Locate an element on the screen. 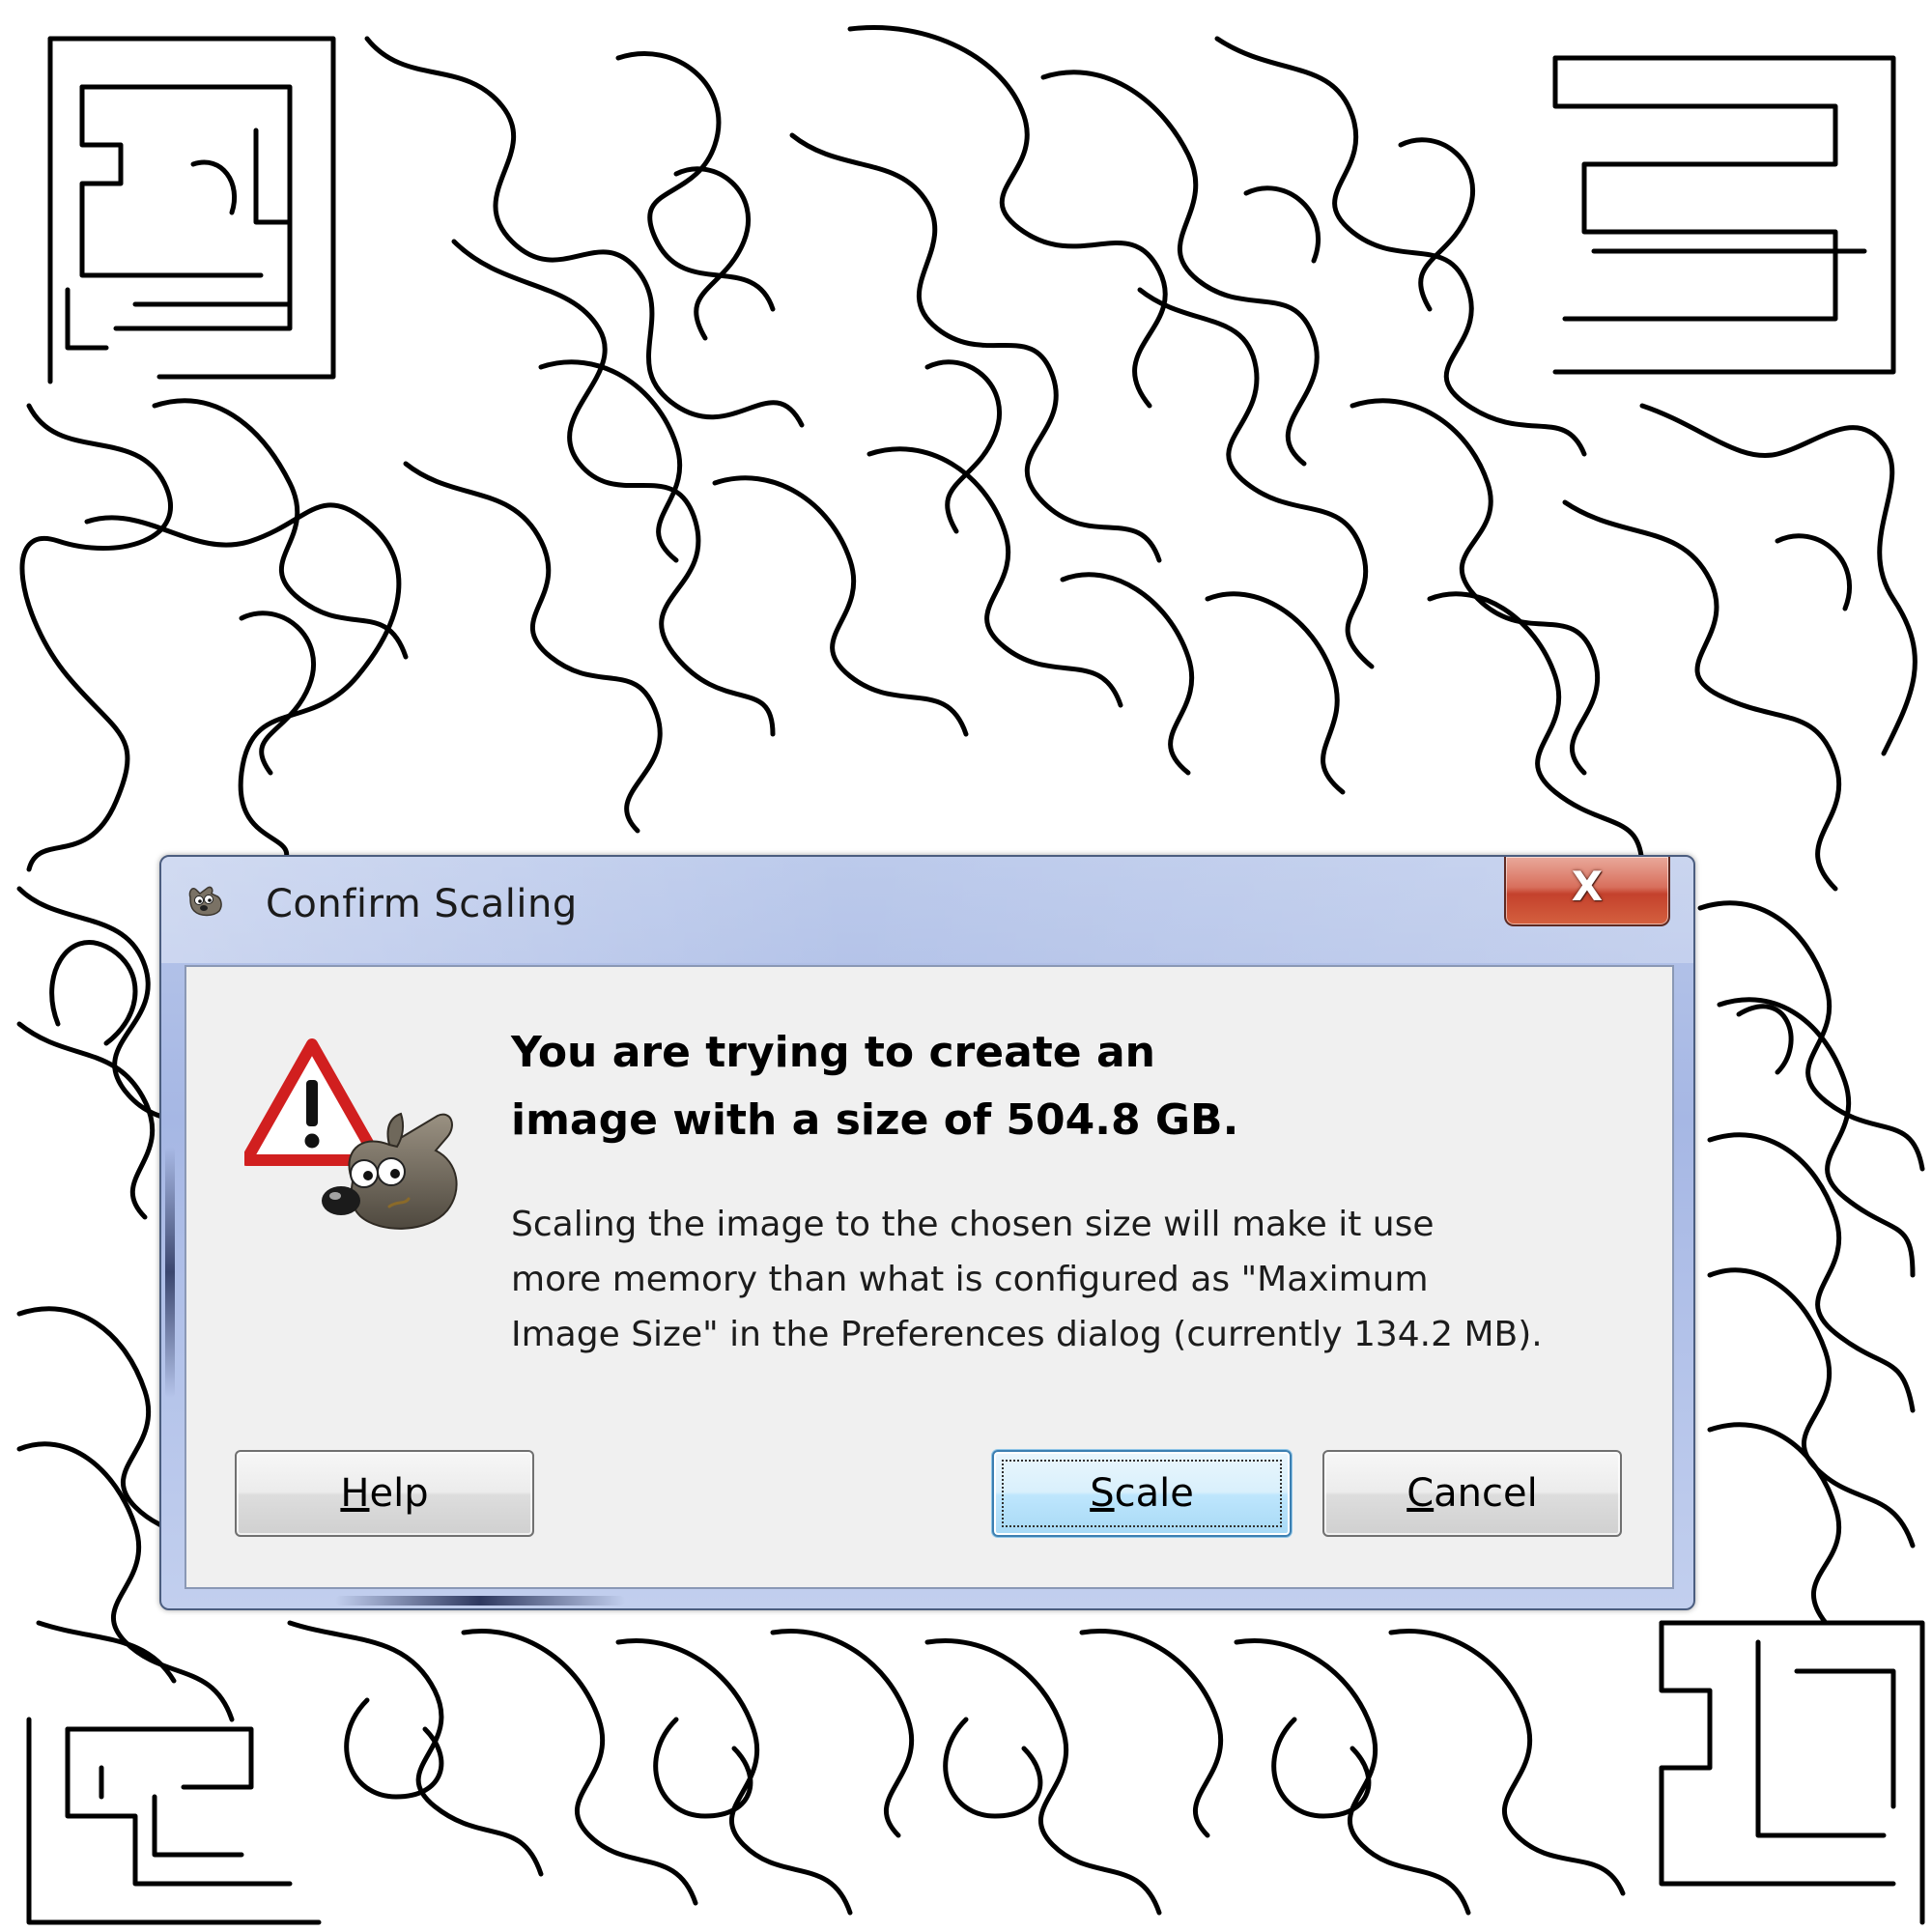  cancel-label: ancel is located at coordinates (1486, 1493).